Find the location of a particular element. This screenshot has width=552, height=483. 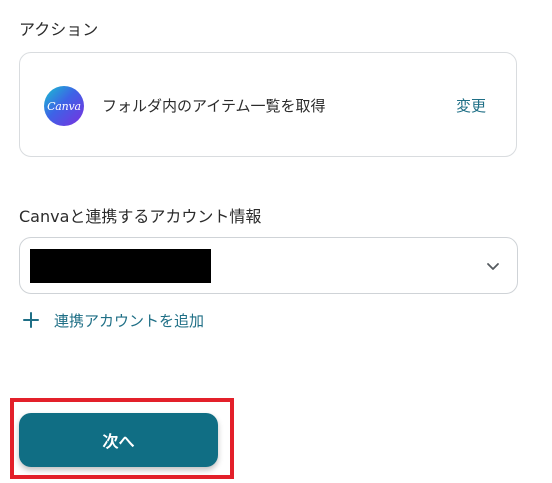

action-title: フォルダ内のアイテム一覧を取得 is located at coordinates (214, 106).